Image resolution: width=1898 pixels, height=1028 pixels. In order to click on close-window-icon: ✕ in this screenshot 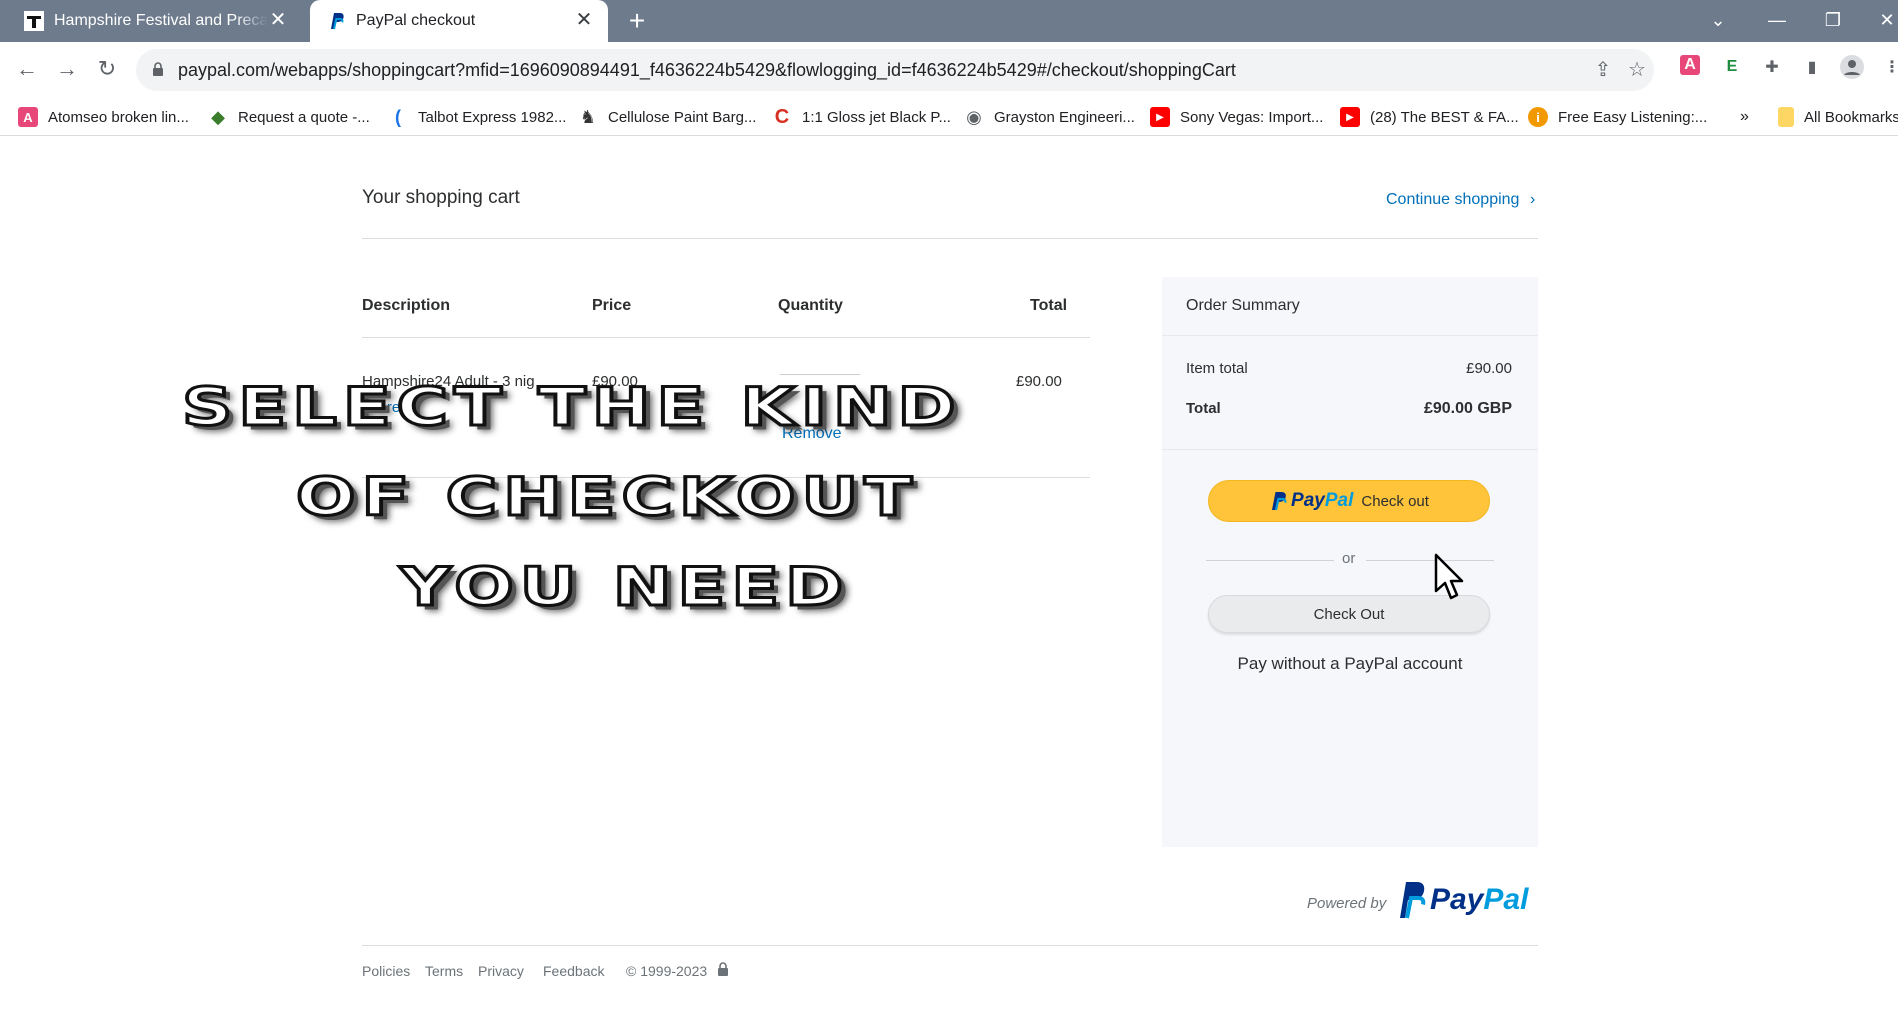, I will do `click(1885, 20)`.